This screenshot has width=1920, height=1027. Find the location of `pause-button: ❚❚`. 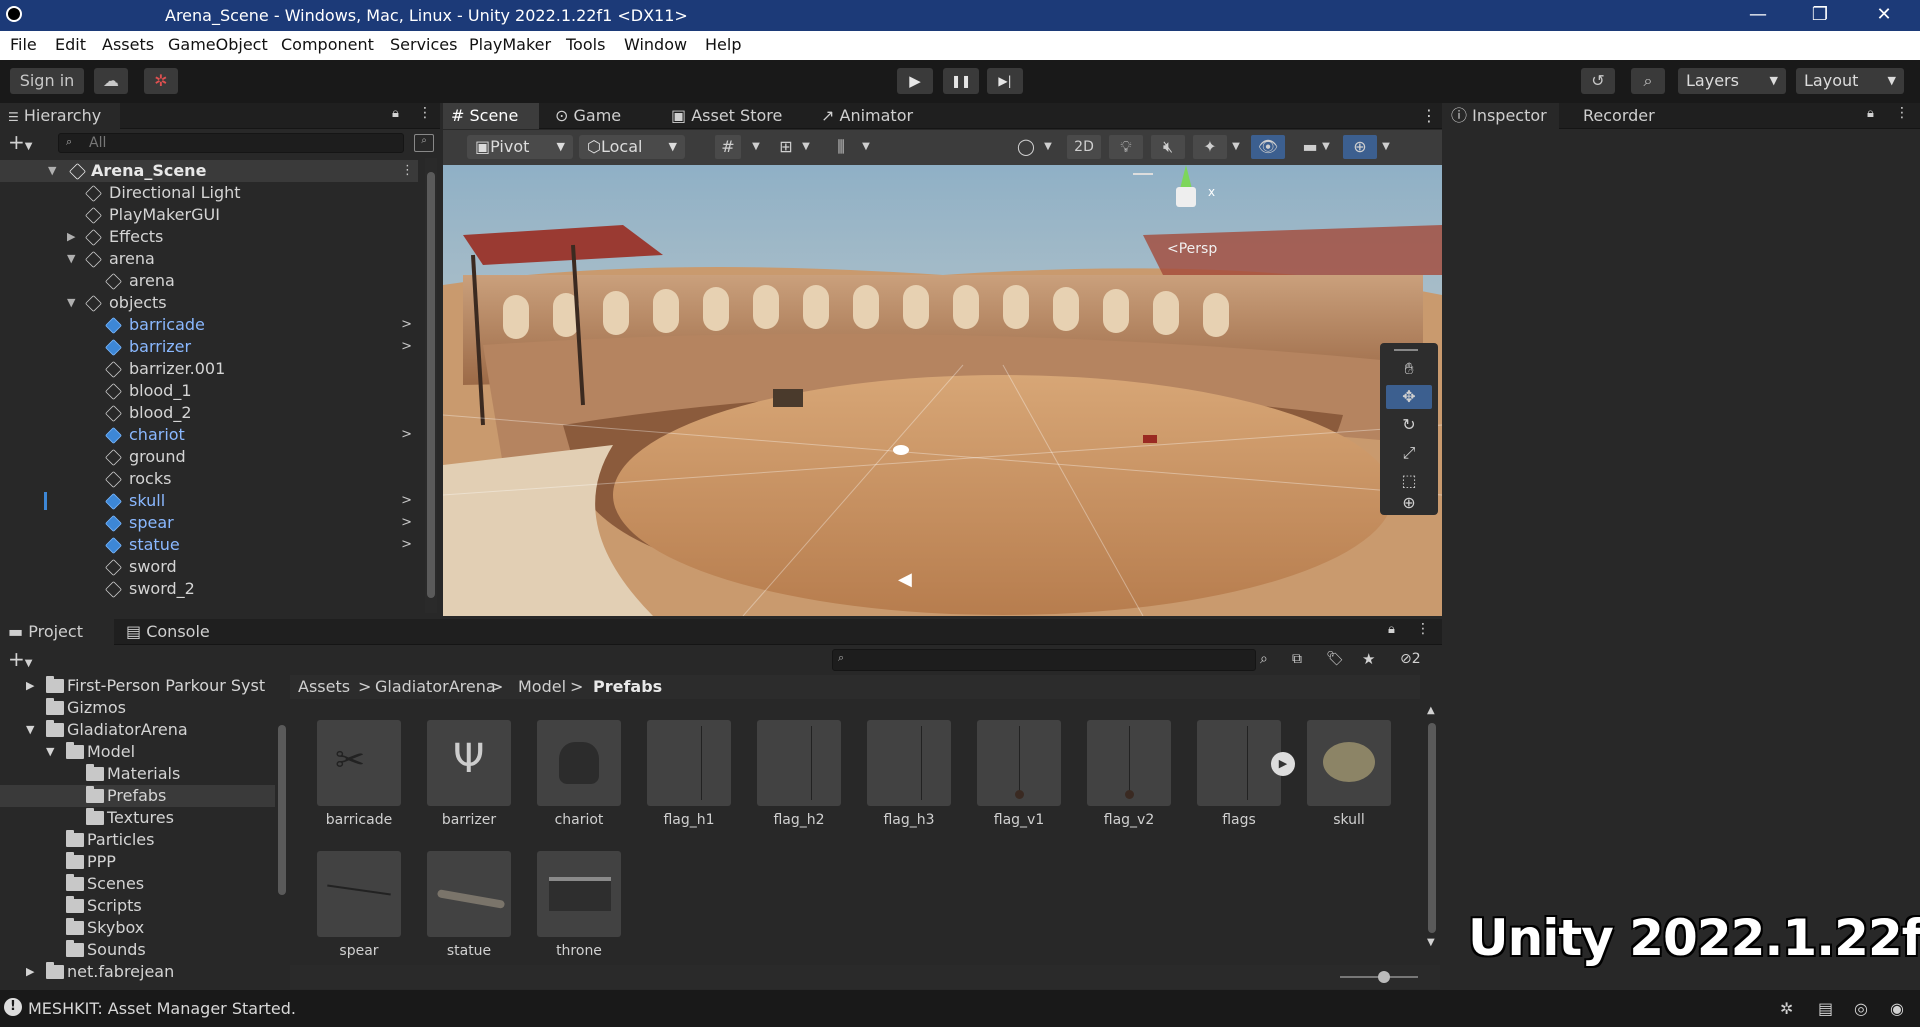

pause-button: ❚❚ is located at coordinates (961, 81).